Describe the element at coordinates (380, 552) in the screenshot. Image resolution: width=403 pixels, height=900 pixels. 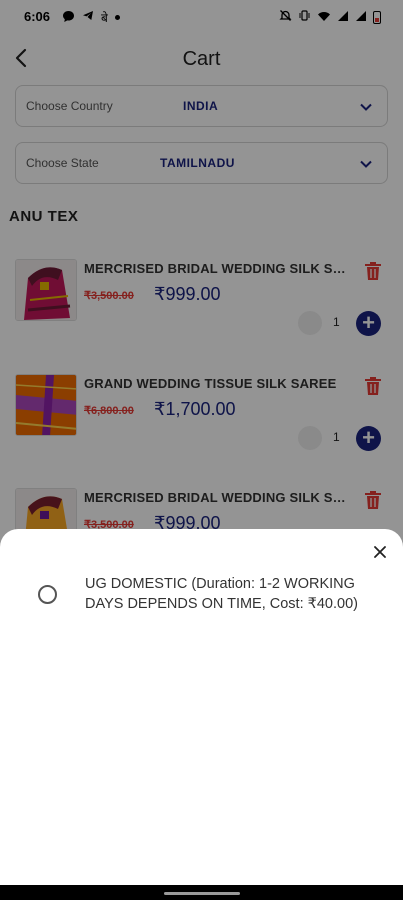
I see `close-icon` at that location.